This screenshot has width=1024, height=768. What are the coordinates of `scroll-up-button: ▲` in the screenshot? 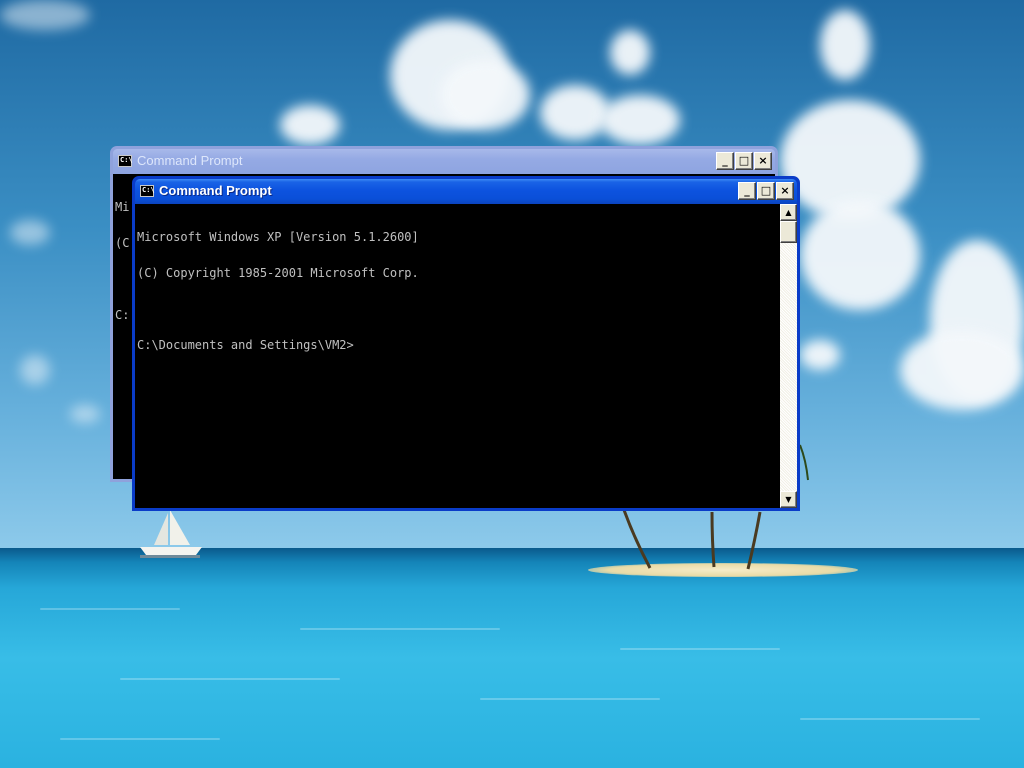 It's located at (788, 212).